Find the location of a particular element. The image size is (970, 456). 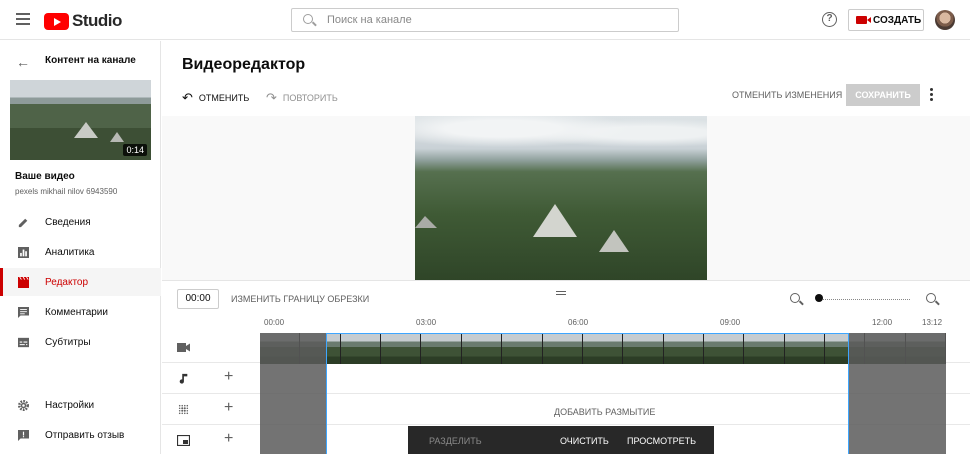

search-icon is located at coordinates (308, 19).